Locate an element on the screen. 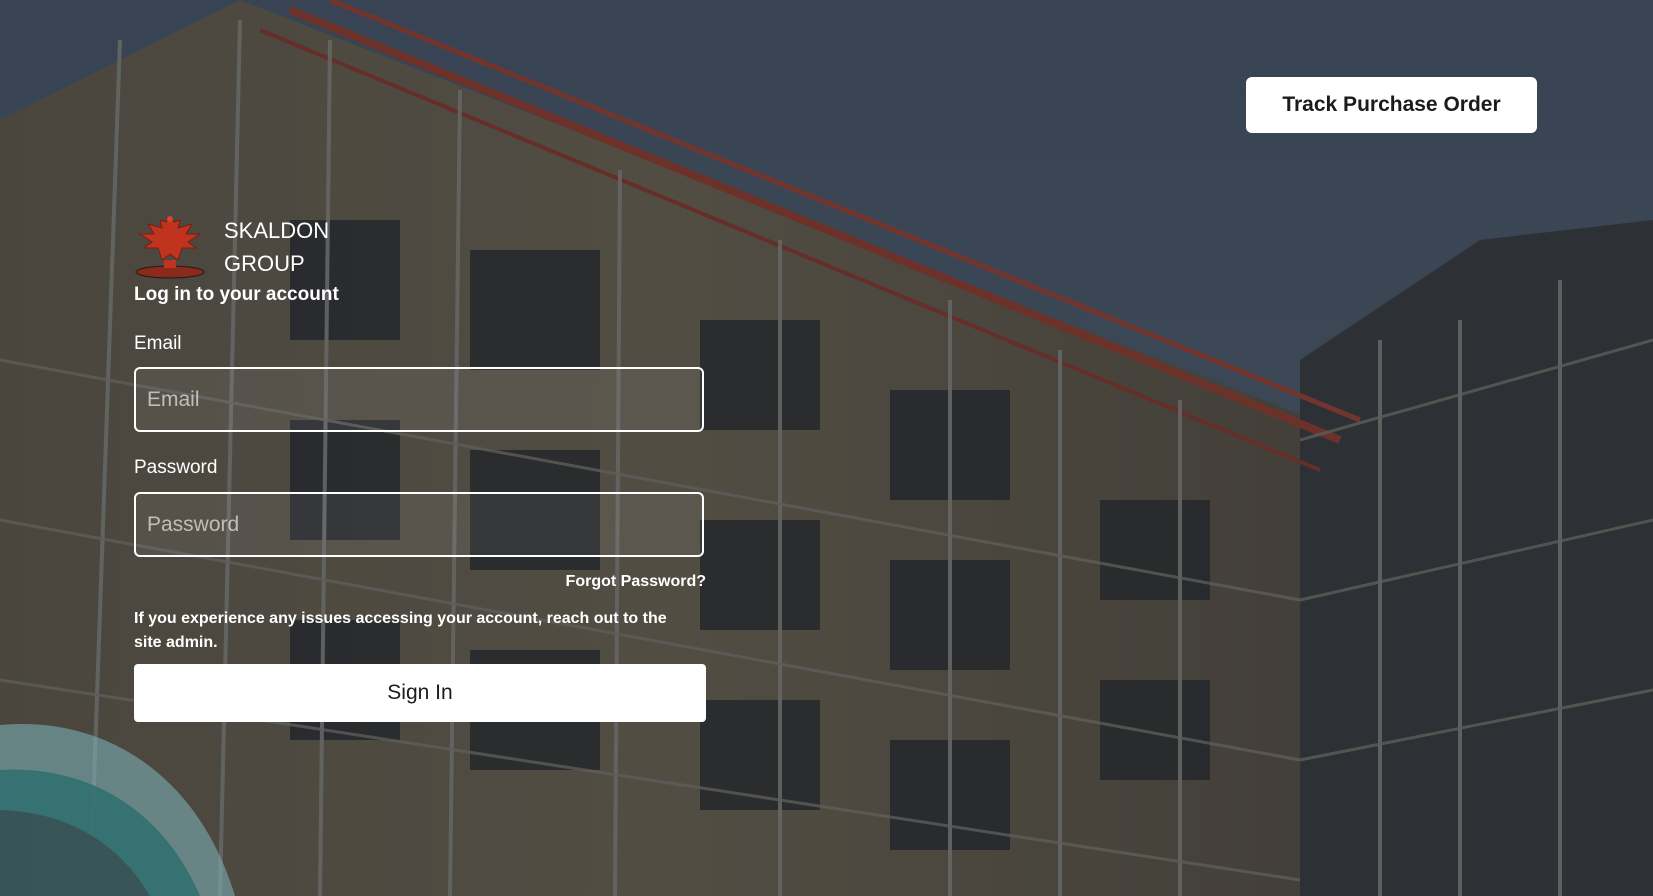 The width and height of the screenshot is (1653, 896). forgot-password-link: Forgot Password? is located at coordinates (636, 582).